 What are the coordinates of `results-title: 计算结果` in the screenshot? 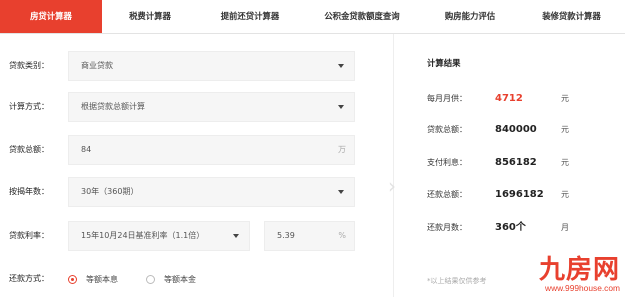 It's located at (444, 63).